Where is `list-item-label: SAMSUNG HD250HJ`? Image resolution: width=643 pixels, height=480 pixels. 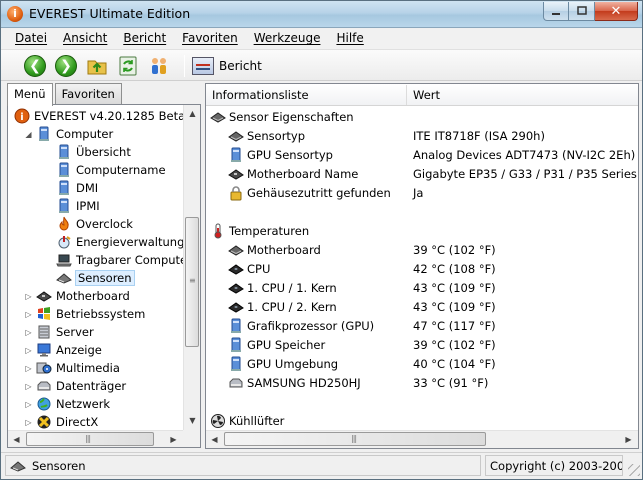
list-item-label: SAMSUNG HD250HJ is located at coordinates (304, 382).